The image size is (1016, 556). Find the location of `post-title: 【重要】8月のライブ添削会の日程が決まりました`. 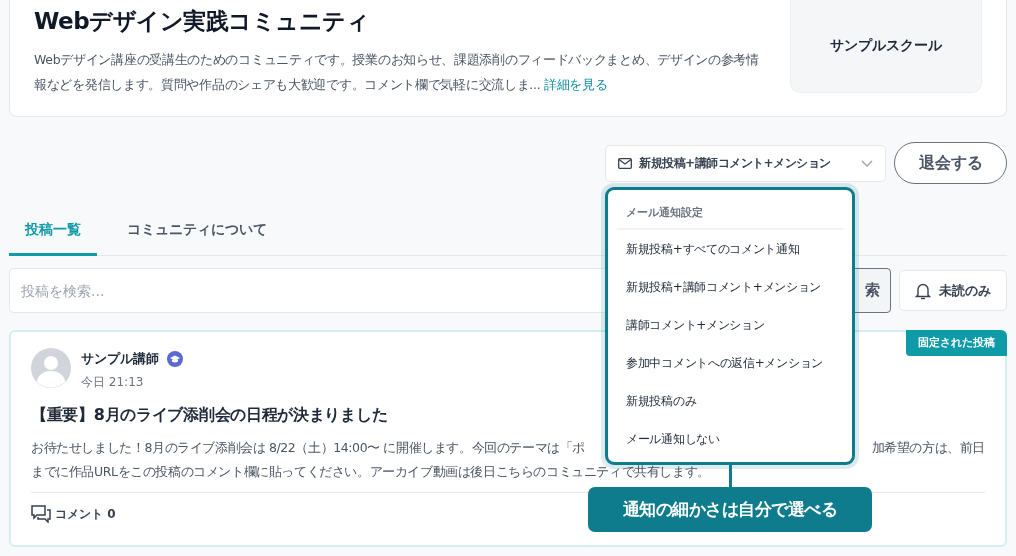

post-title: 【重要】8月のライブ添削会の日程が決まりました is located at coordinates (210, 415).